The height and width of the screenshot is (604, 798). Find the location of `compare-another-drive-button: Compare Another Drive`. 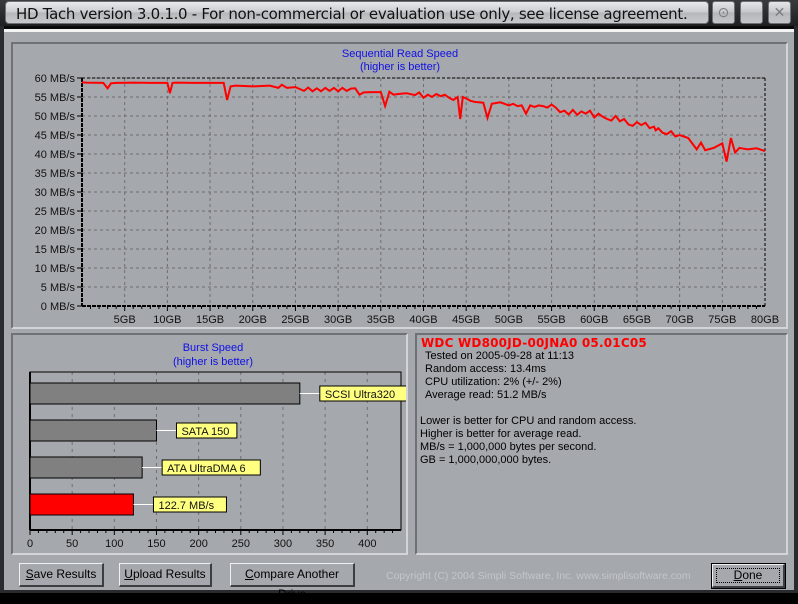

compare-another-drive-button: Compare Another Drive is located at coordinates (292, 582).